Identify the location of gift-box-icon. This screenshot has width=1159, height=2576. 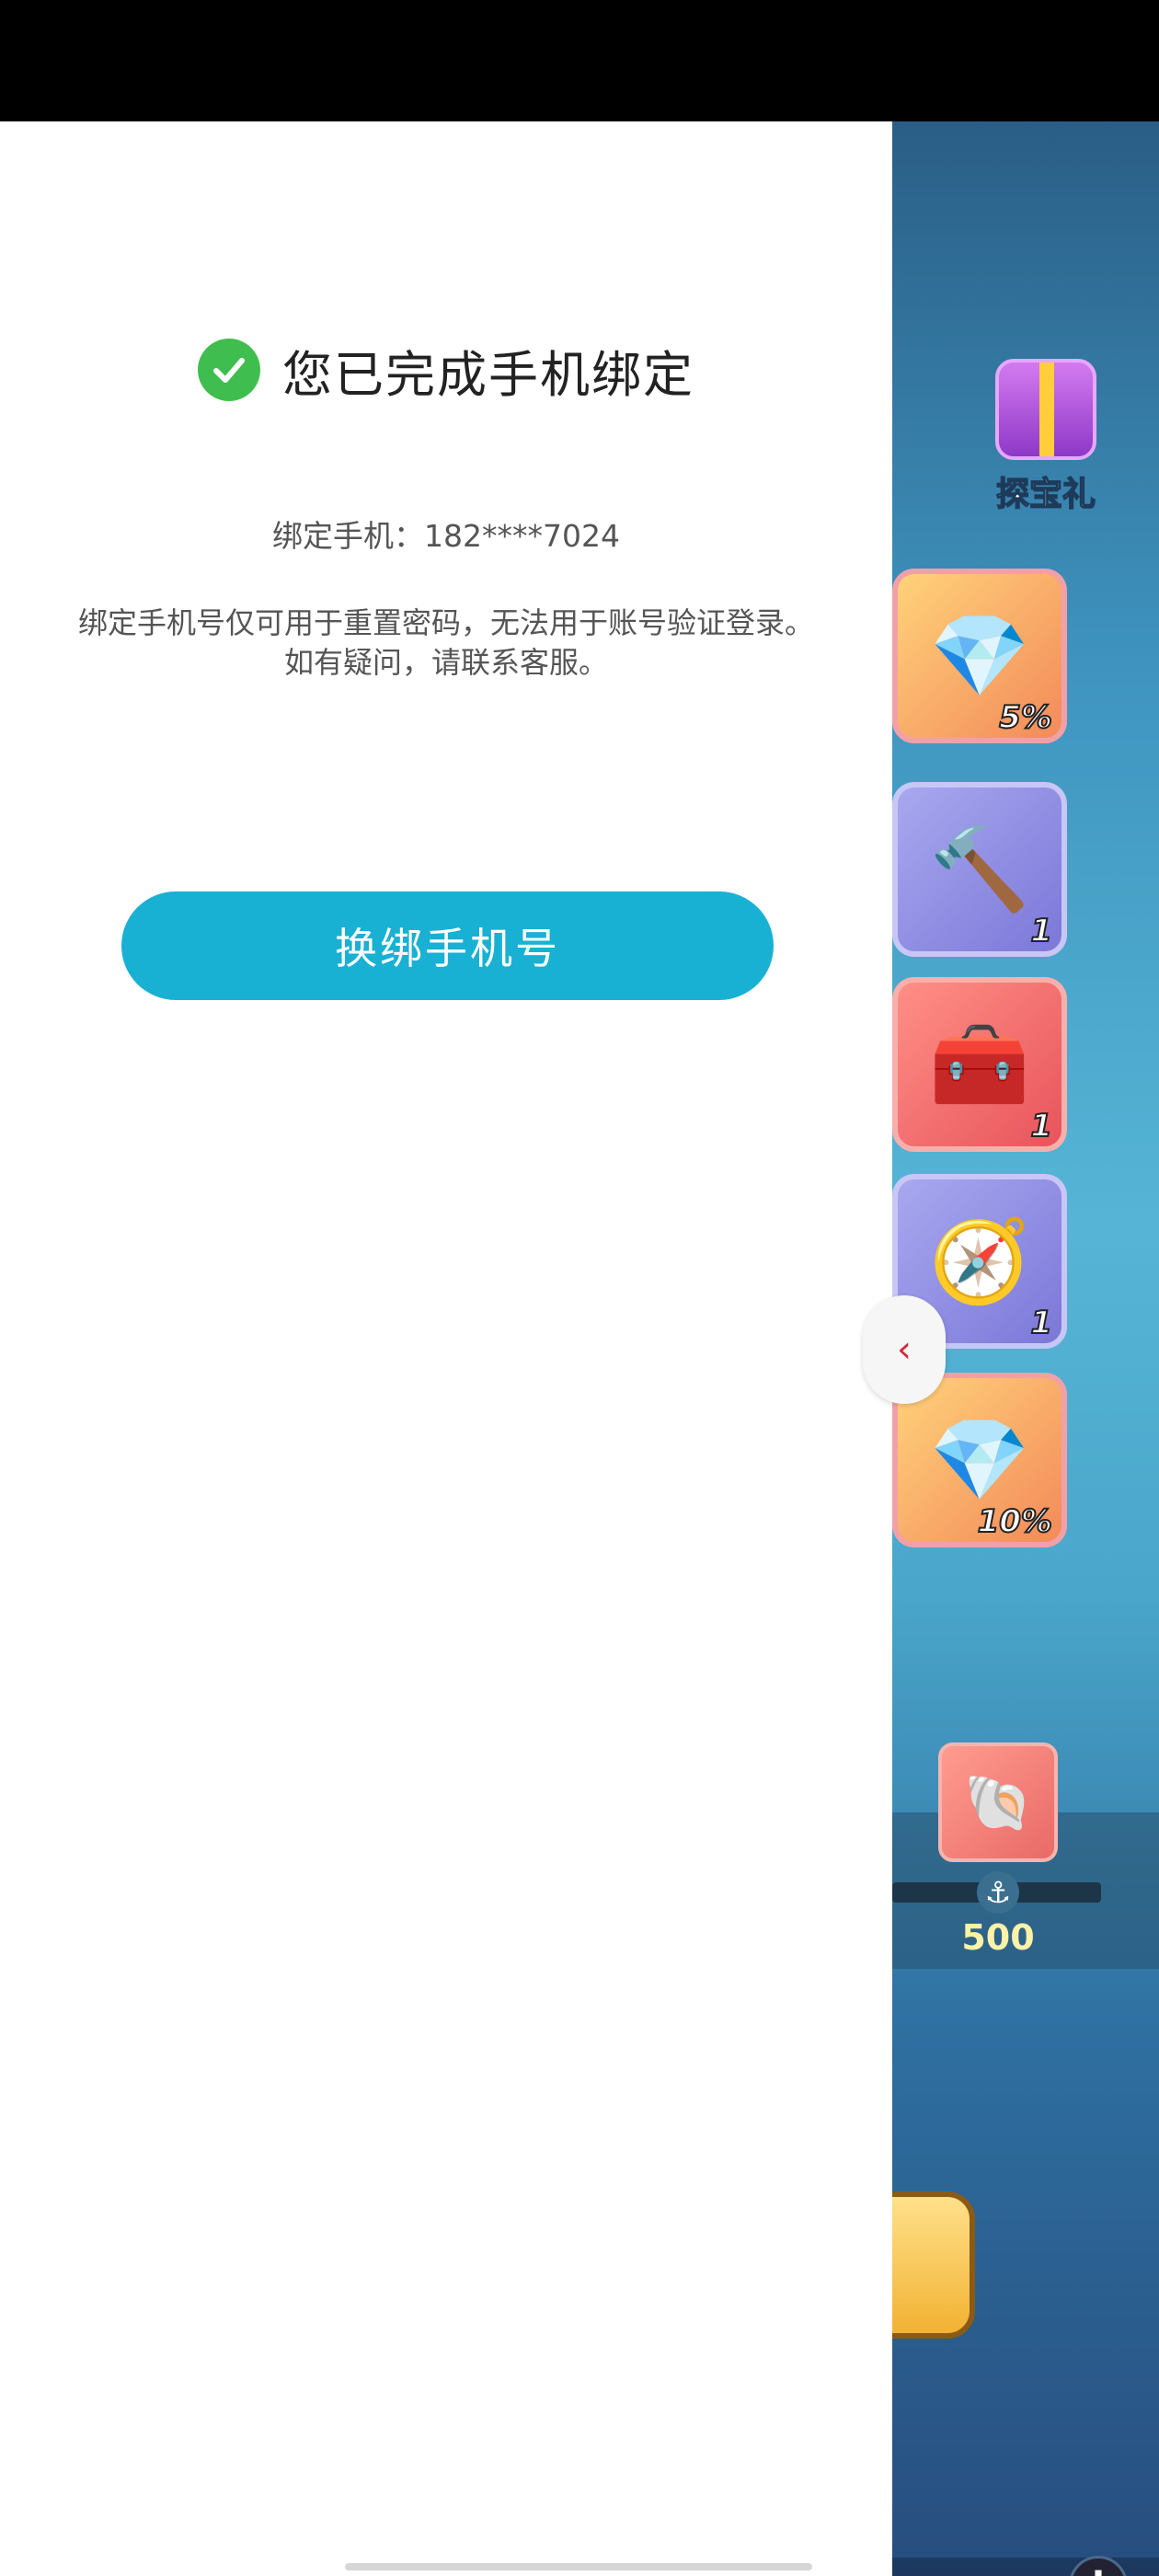
(1045, 409).